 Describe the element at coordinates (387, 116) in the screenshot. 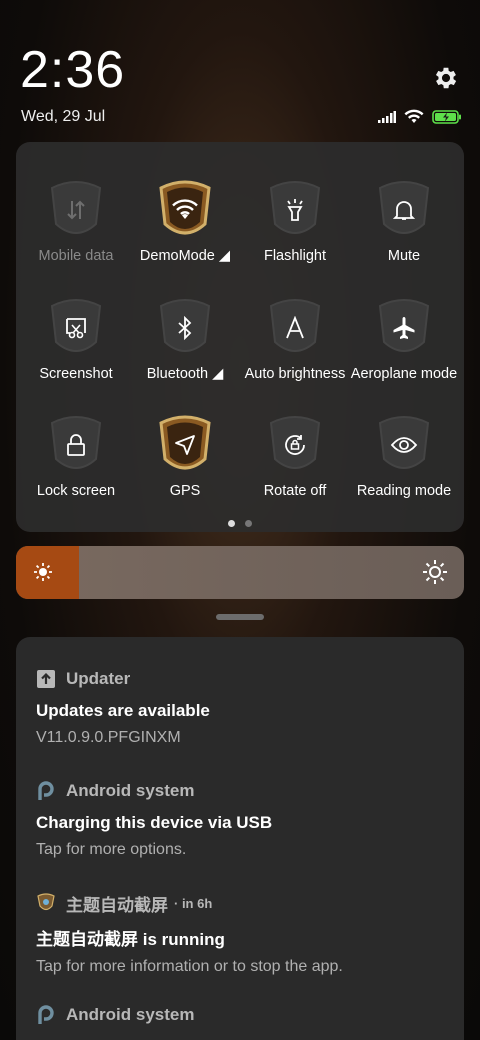

I see `signal-icon` at that location.